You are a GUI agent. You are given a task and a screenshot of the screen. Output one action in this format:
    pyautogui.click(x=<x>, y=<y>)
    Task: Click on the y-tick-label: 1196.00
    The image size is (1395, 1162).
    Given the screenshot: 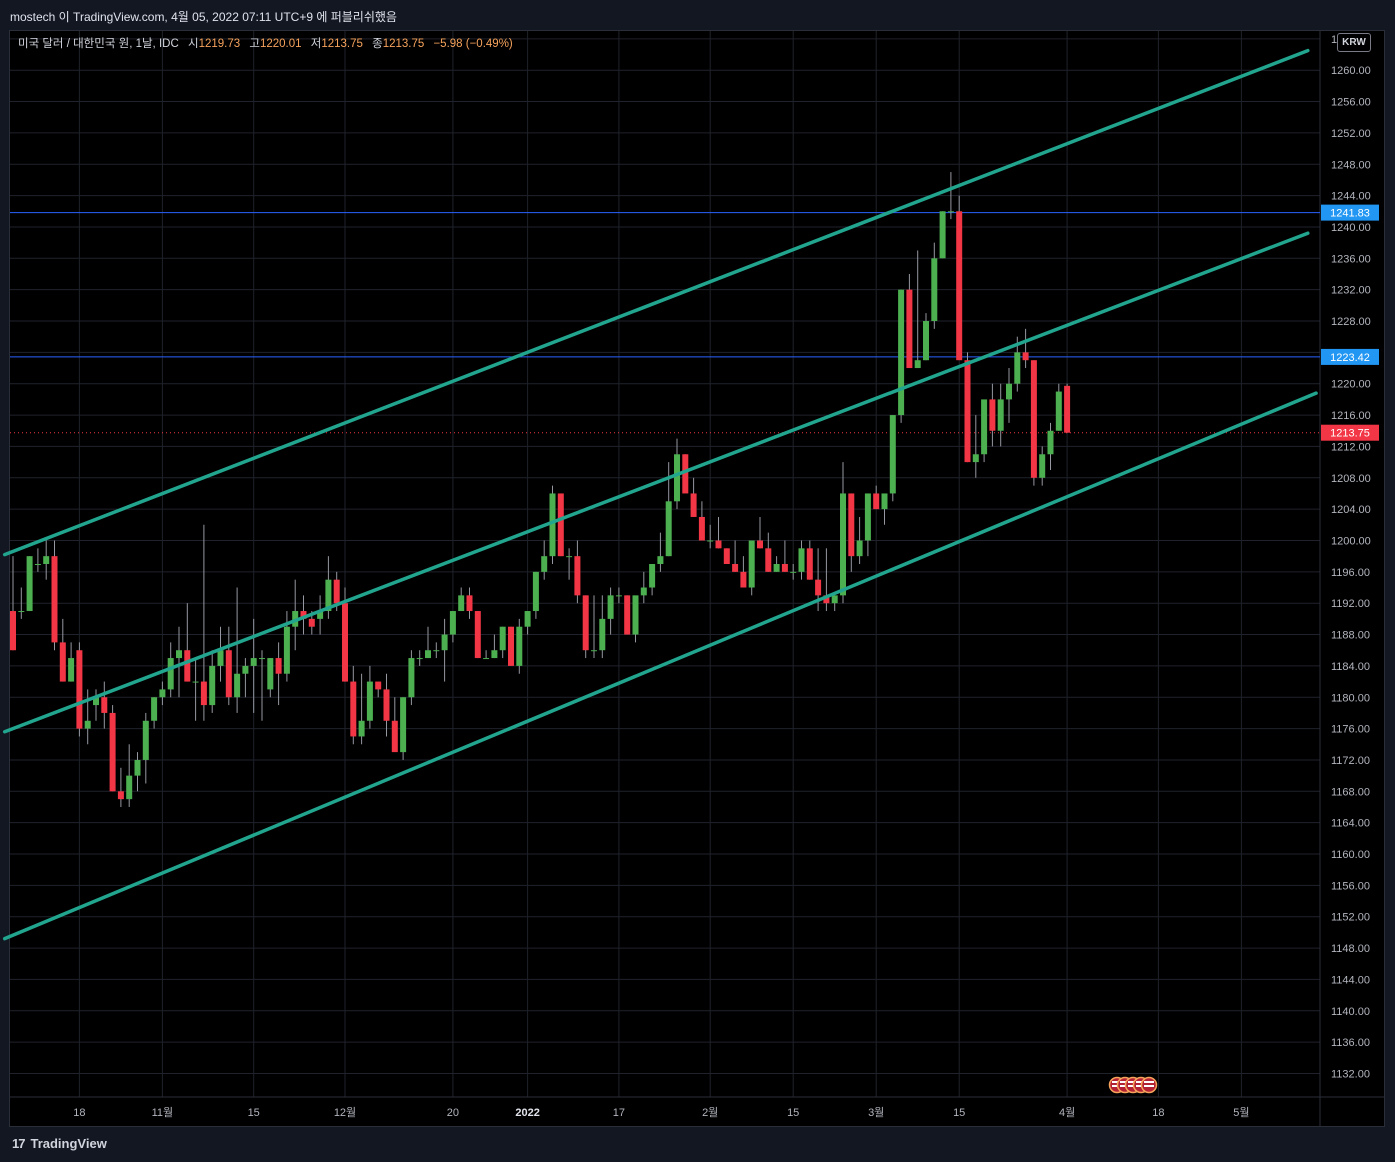 What is the action you would take?
    pyautogui.click(x=1350, y=573)
    